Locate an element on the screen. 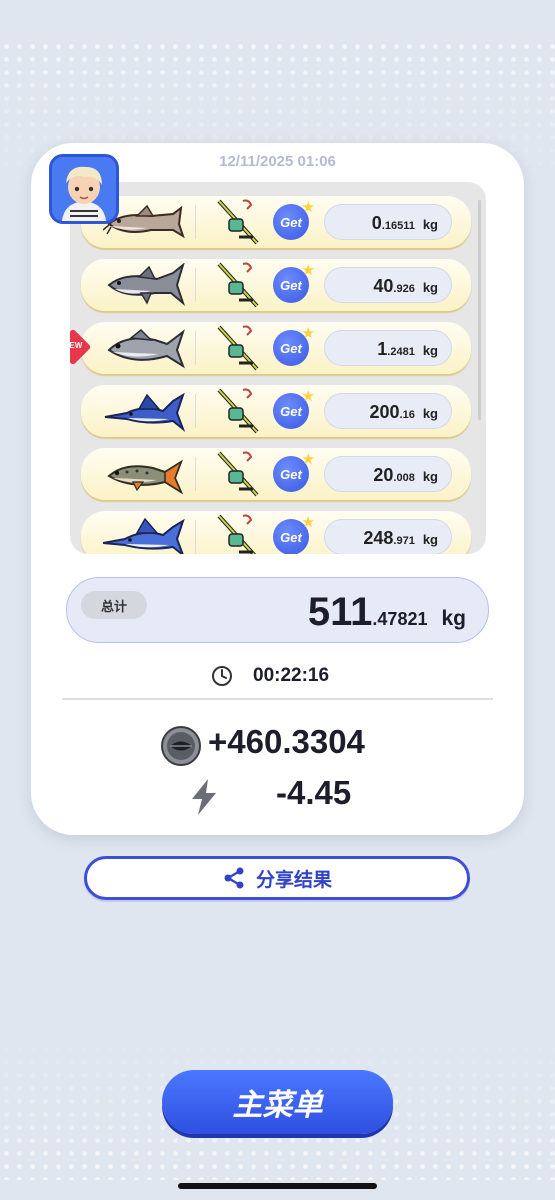  list-item: Get ★ 200.16 kg is located at coordinates (276, 411).